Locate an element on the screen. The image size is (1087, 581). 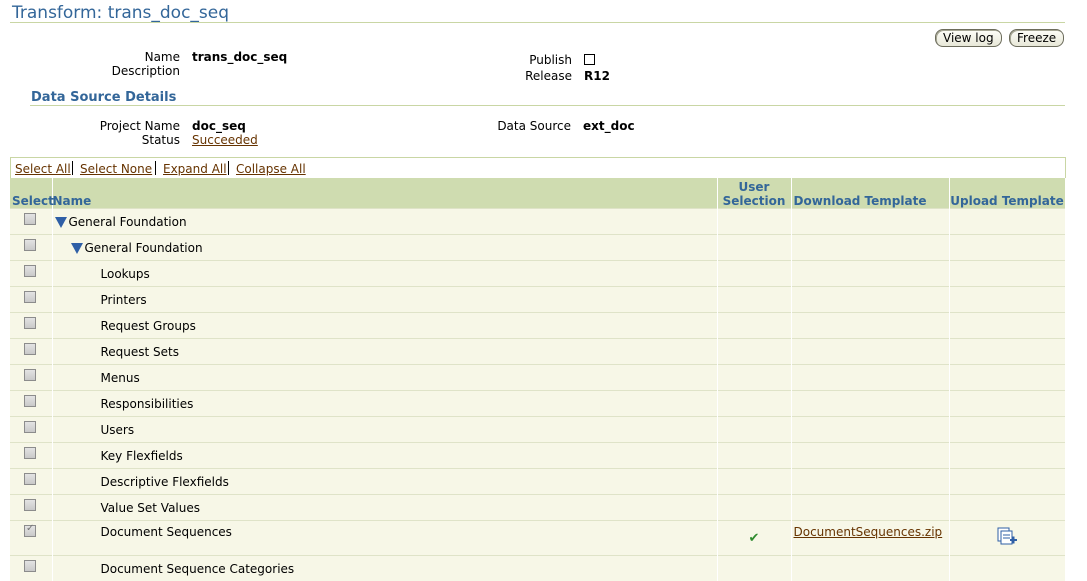
freeze-button: Freeze is located at coordinates (1036, 38).